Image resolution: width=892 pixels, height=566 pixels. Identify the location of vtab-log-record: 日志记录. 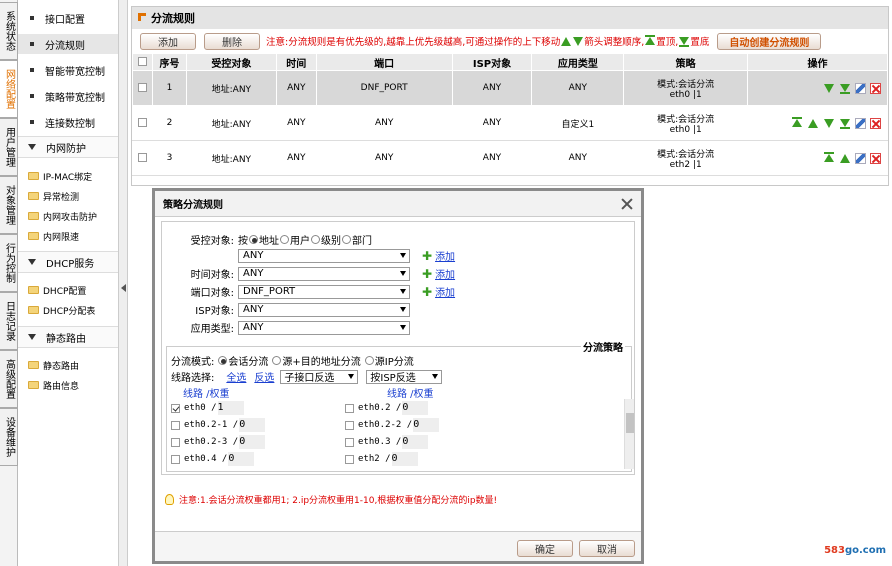
(9, 321).